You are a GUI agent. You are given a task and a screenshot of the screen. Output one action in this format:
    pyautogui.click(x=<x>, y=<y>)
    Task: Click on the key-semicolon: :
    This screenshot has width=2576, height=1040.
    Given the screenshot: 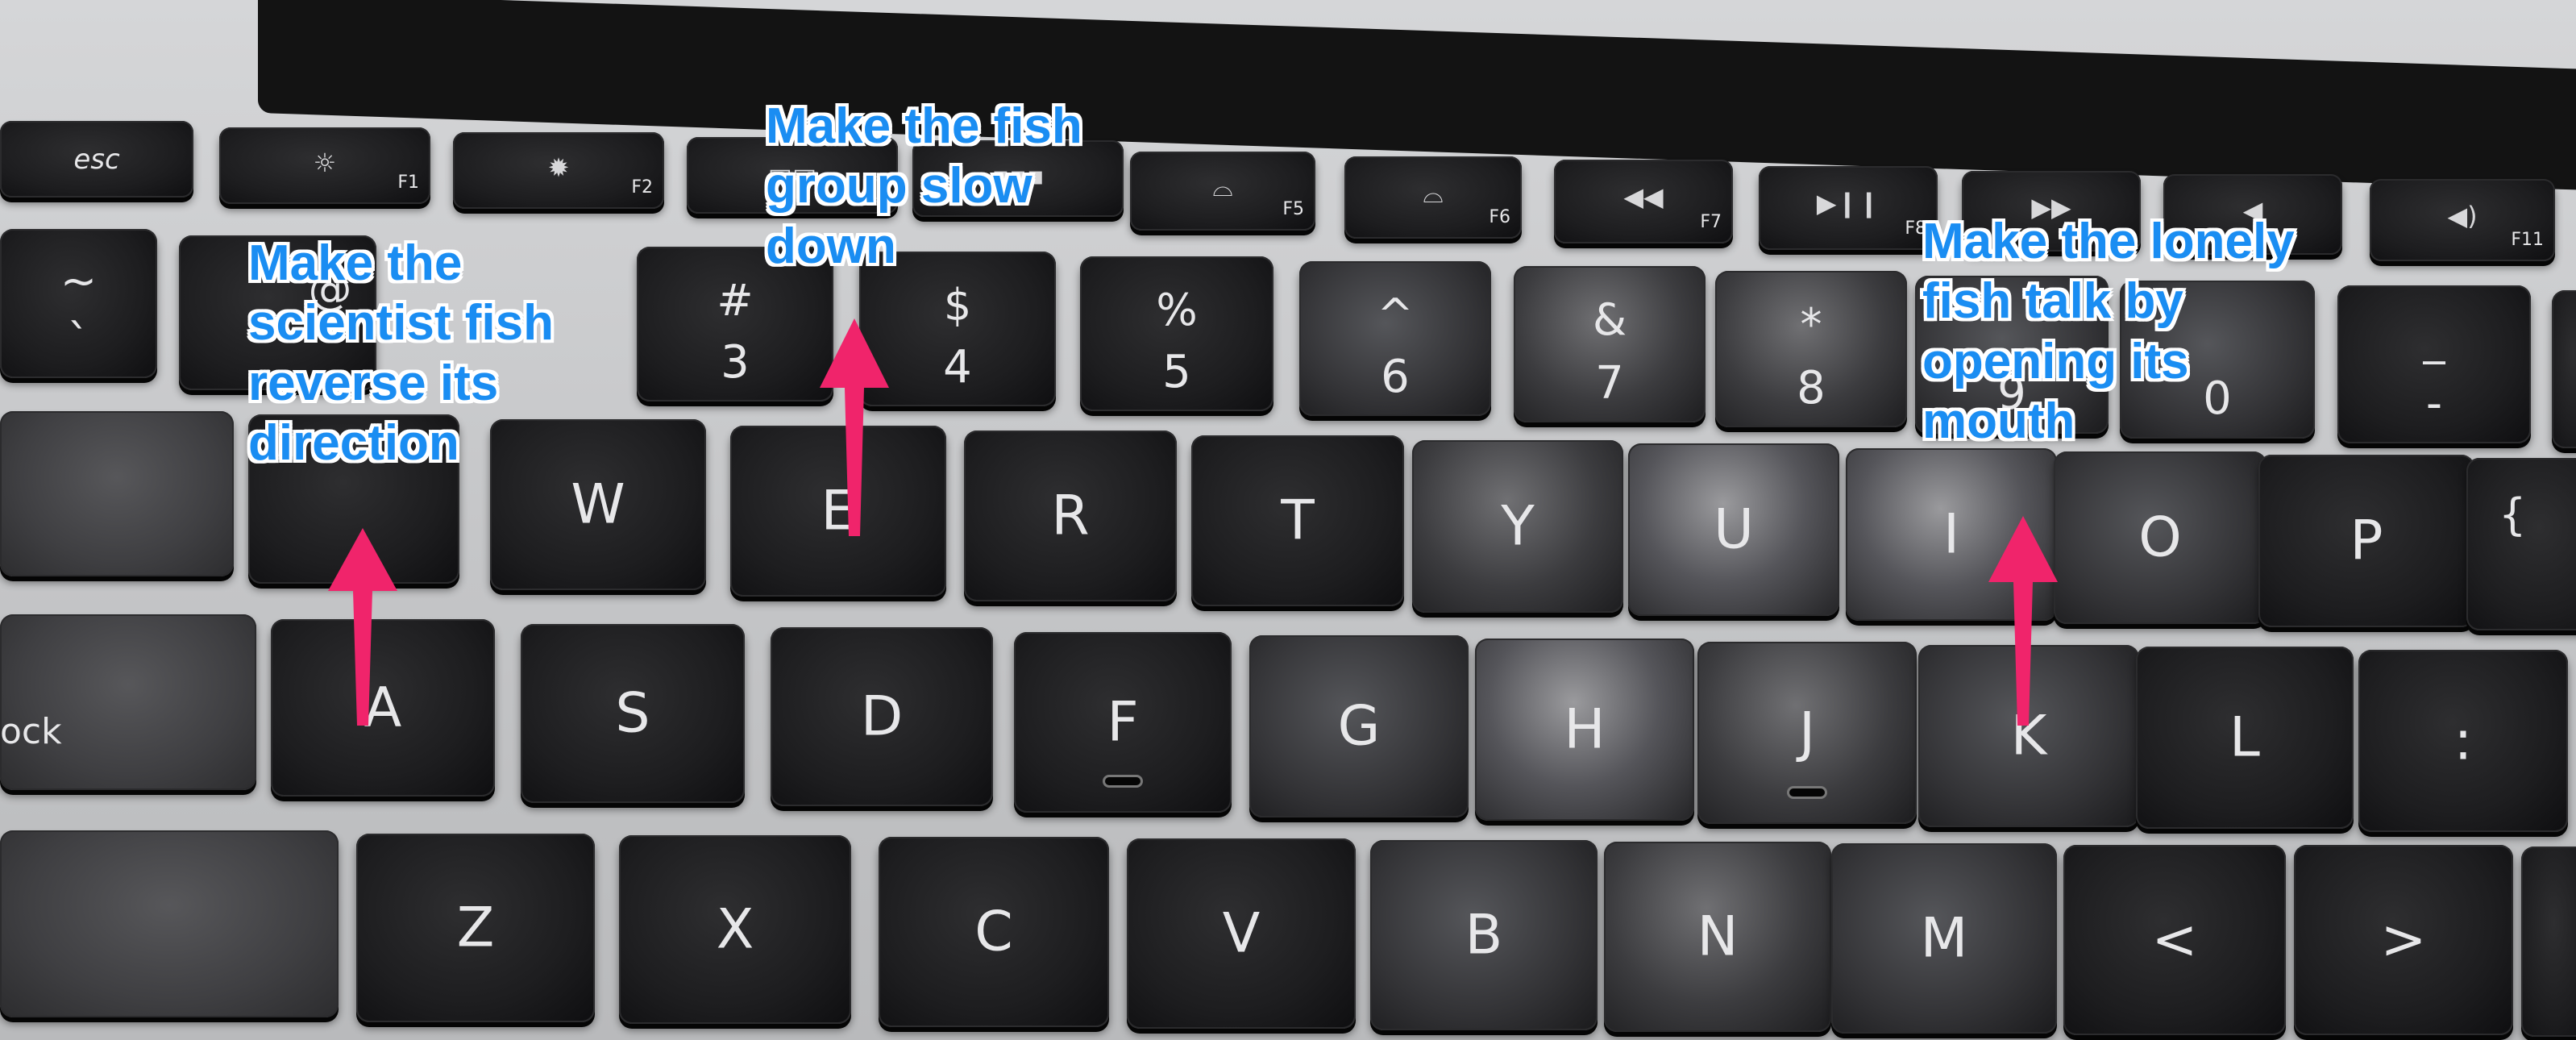 What is the action you would take?
    pyautogui.click(x=2463, y=741)
    